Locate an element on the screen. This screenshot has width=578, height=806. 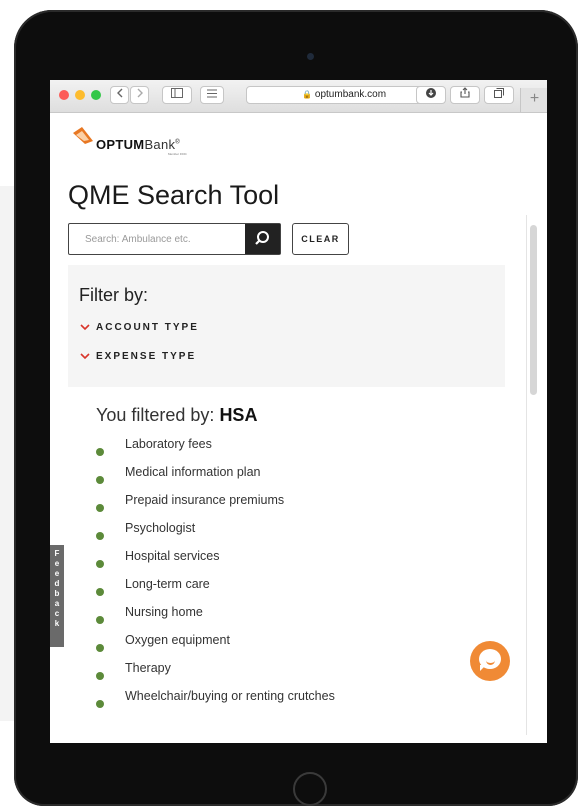
logo-wordmark: OPTUMBank® is located at coordinates (138, 144).